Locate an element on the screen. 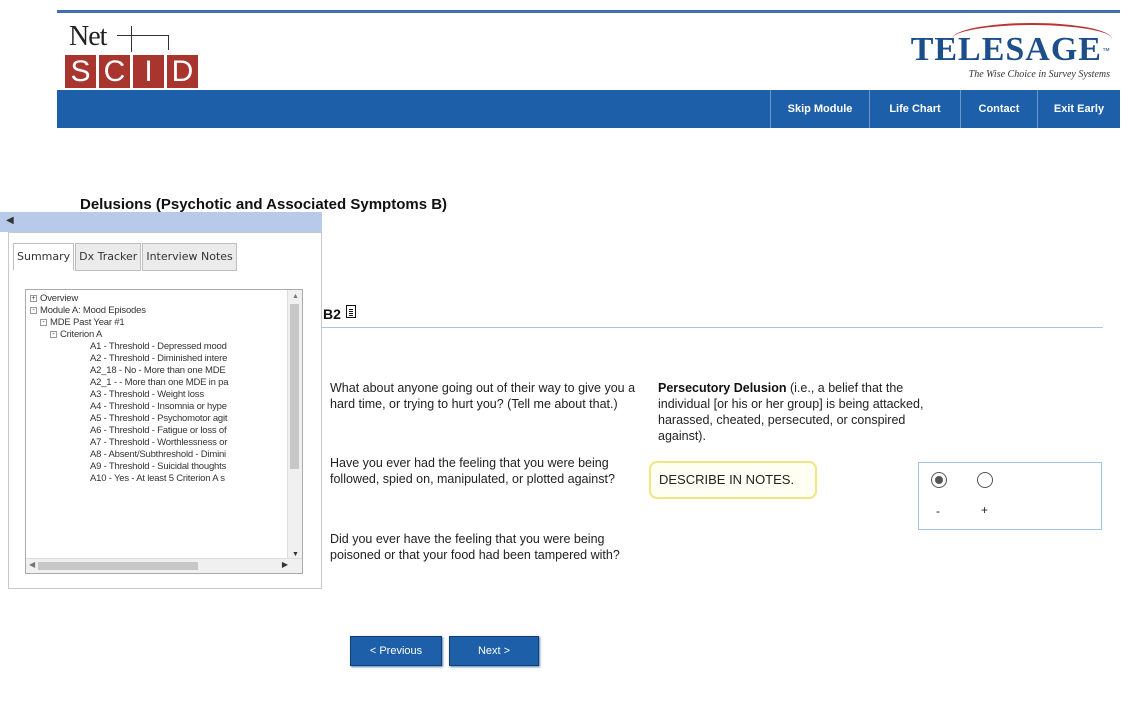  scid-letter: C is located at coordinates (114, 71).